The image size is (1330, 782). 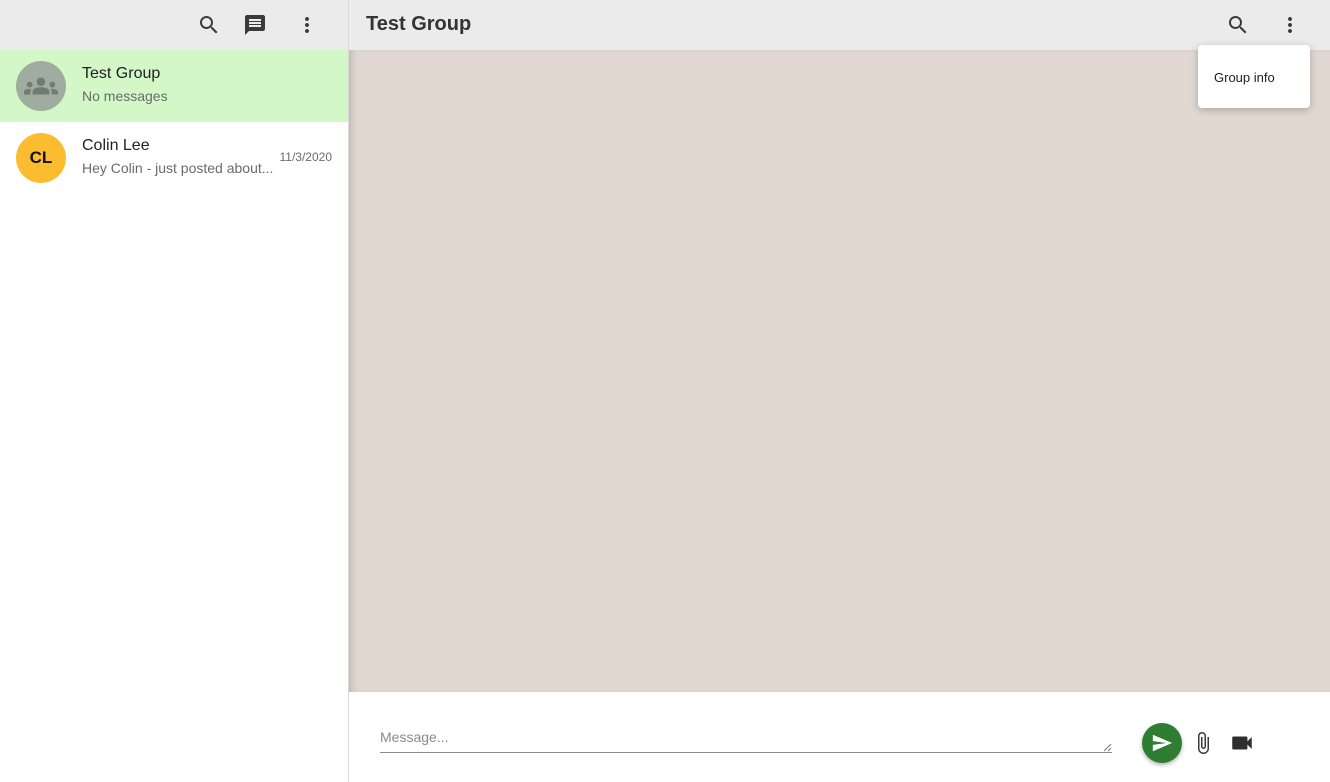 I want to click on group-avatar, so click(x=41, y=86).